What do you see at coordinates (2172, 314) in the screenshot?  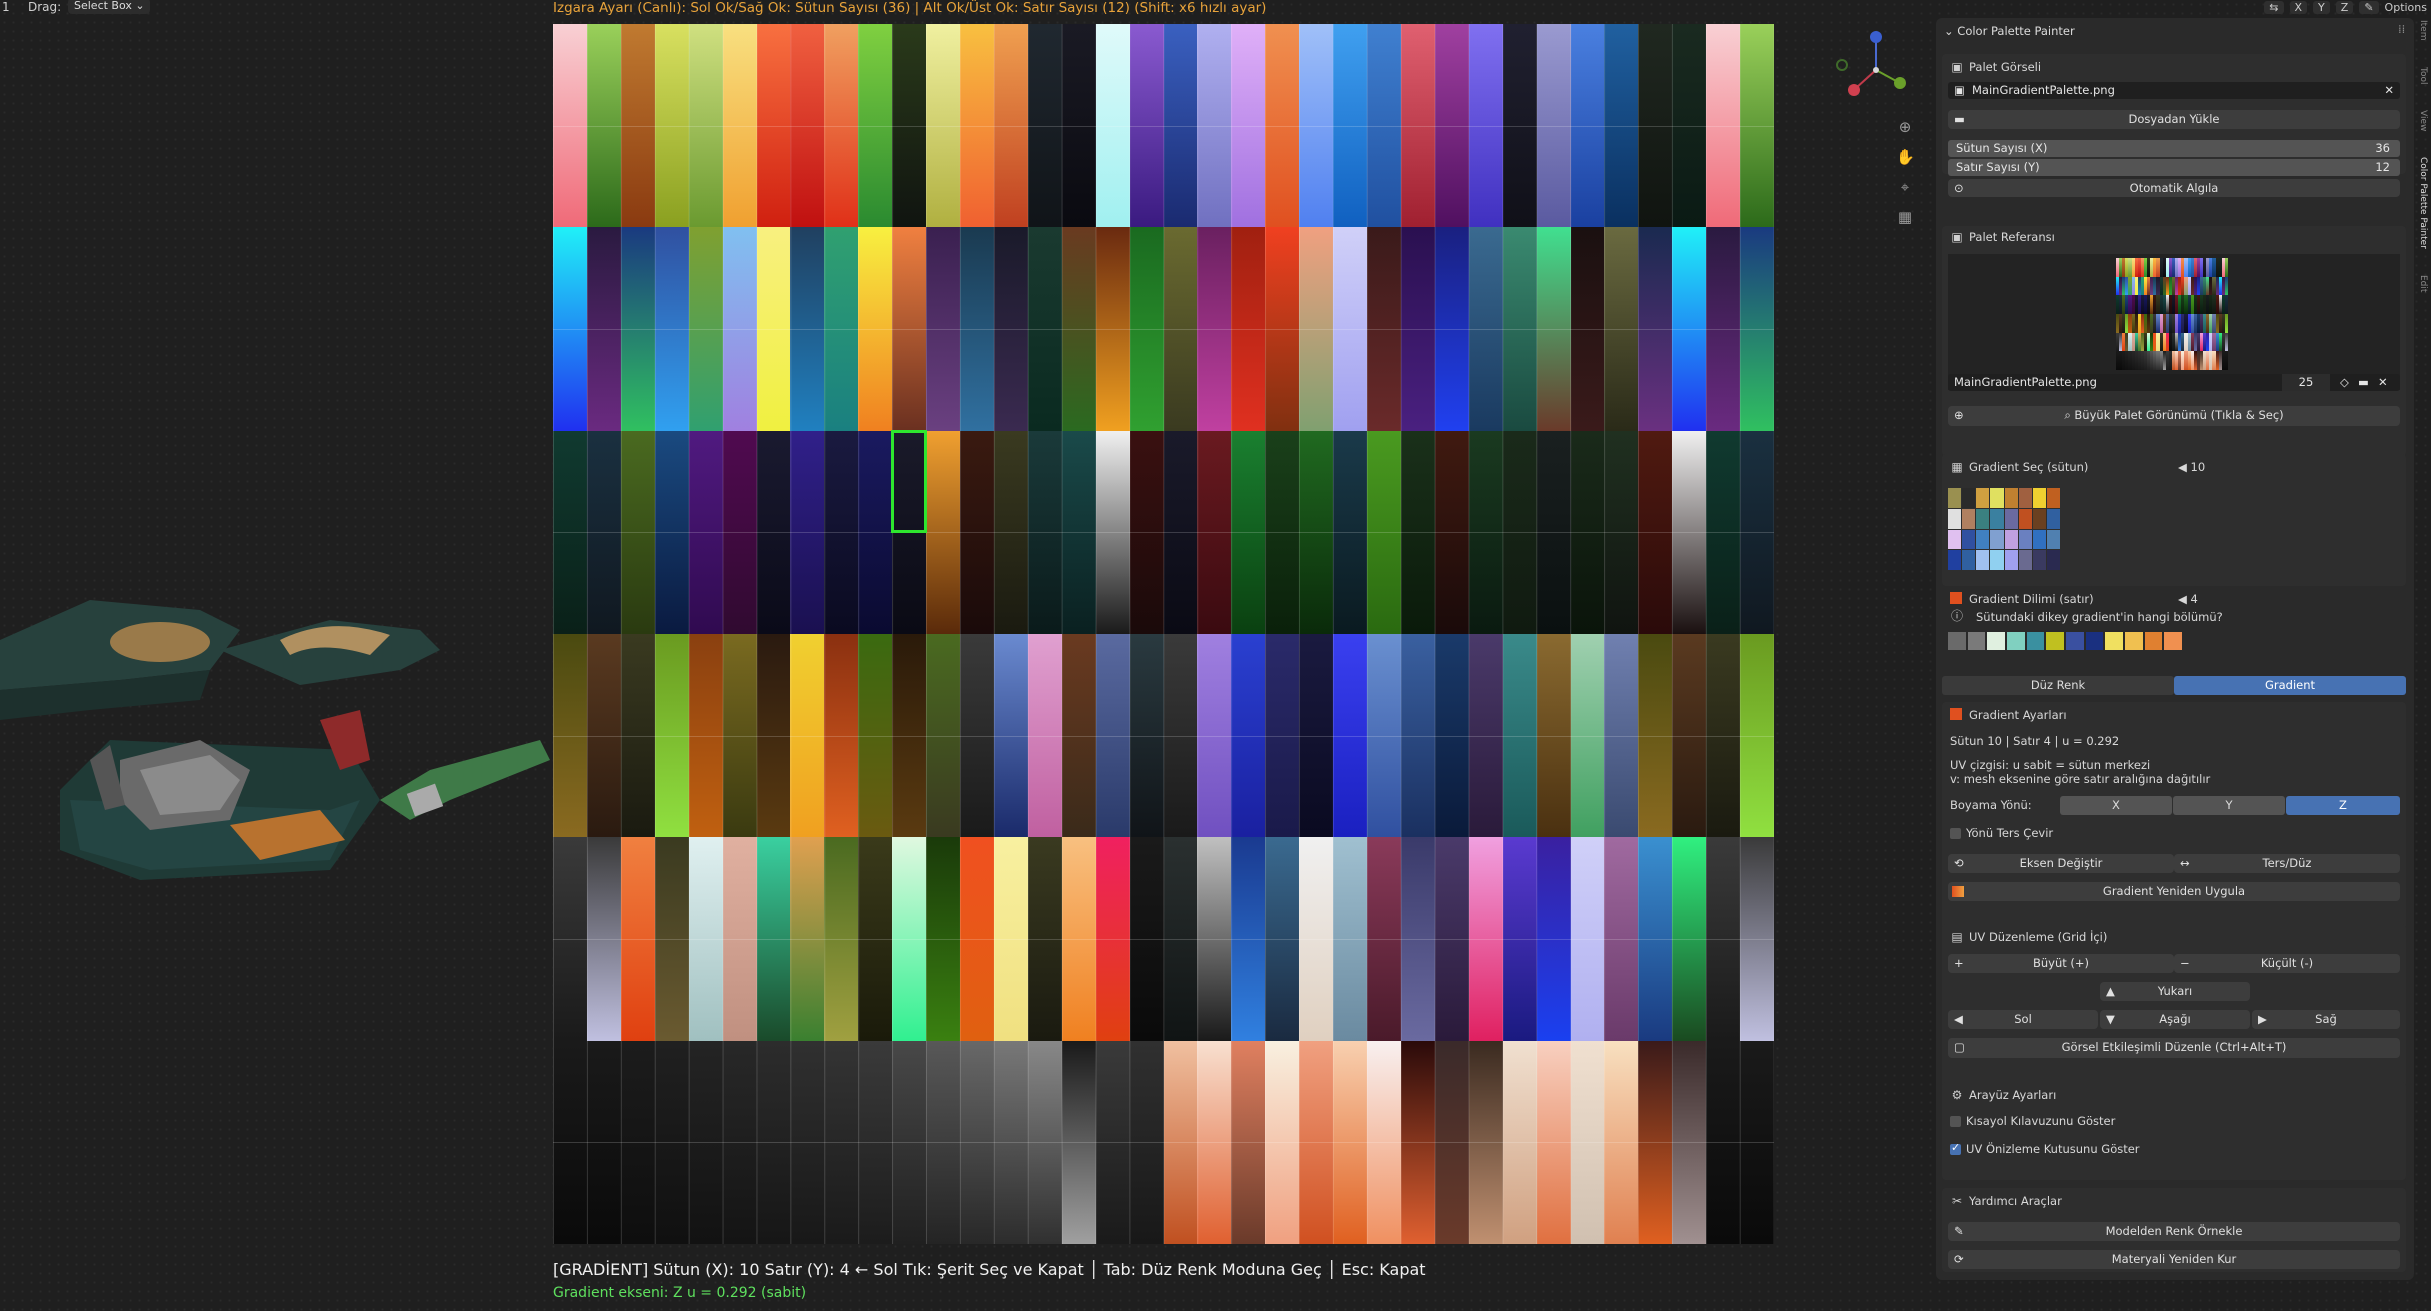 I see `palette-thumbnail` at bounding box center [2172, 314].